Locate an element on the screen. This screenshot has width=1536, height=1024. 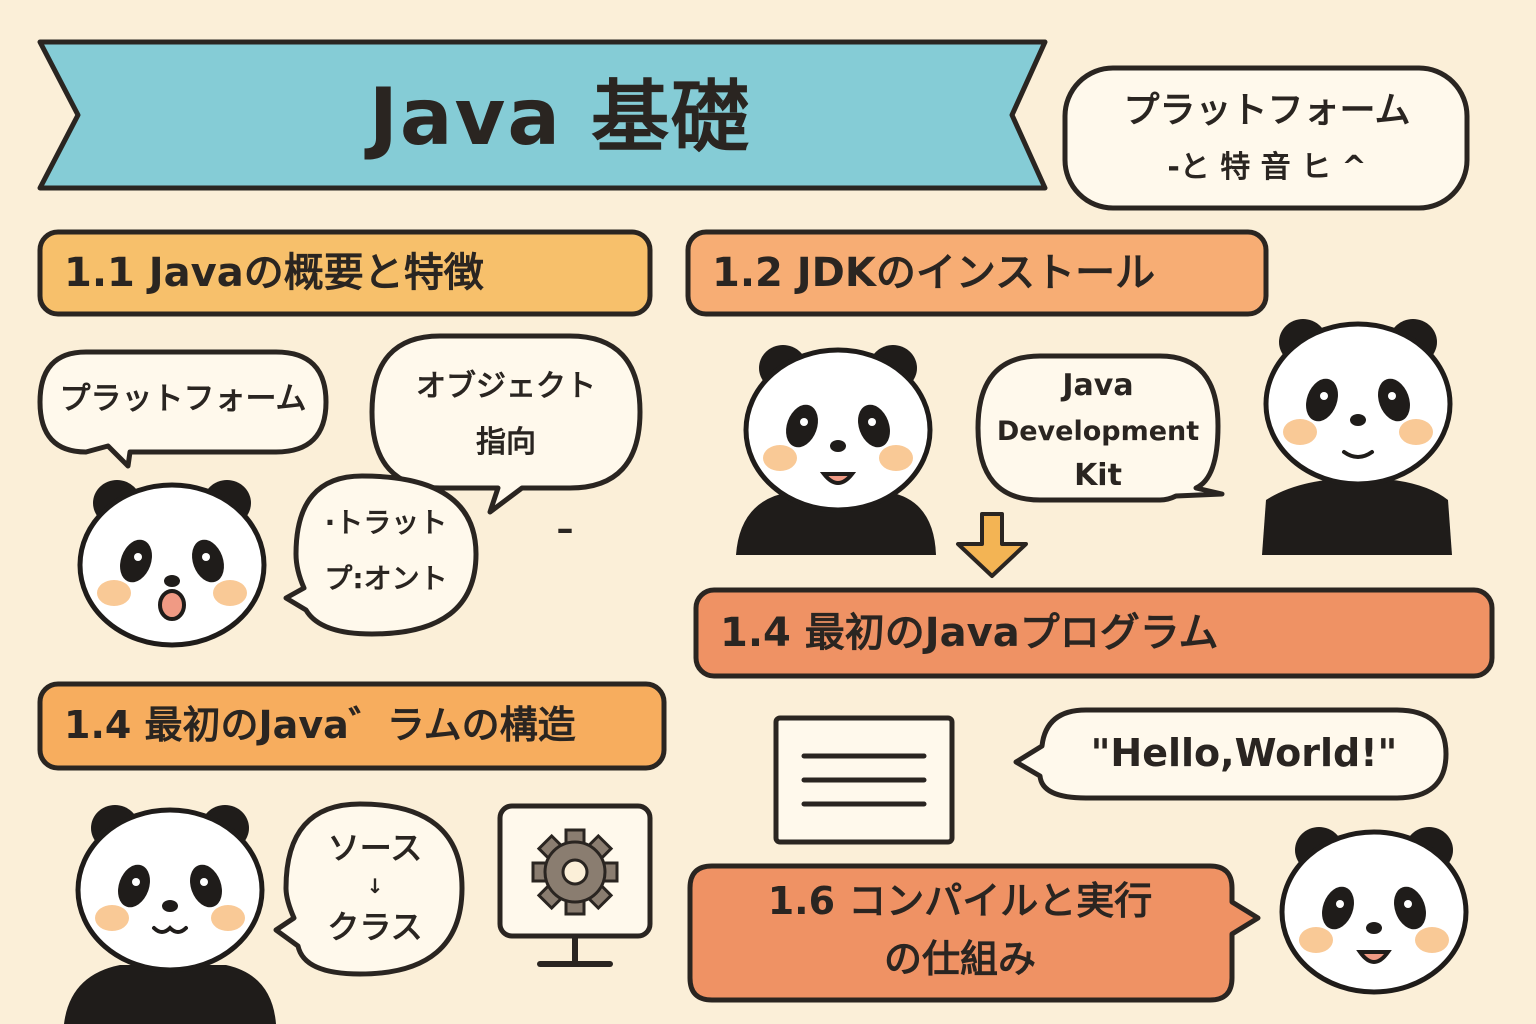
source-bubble-line-2: ↓ is located at coordinates (375, 885).